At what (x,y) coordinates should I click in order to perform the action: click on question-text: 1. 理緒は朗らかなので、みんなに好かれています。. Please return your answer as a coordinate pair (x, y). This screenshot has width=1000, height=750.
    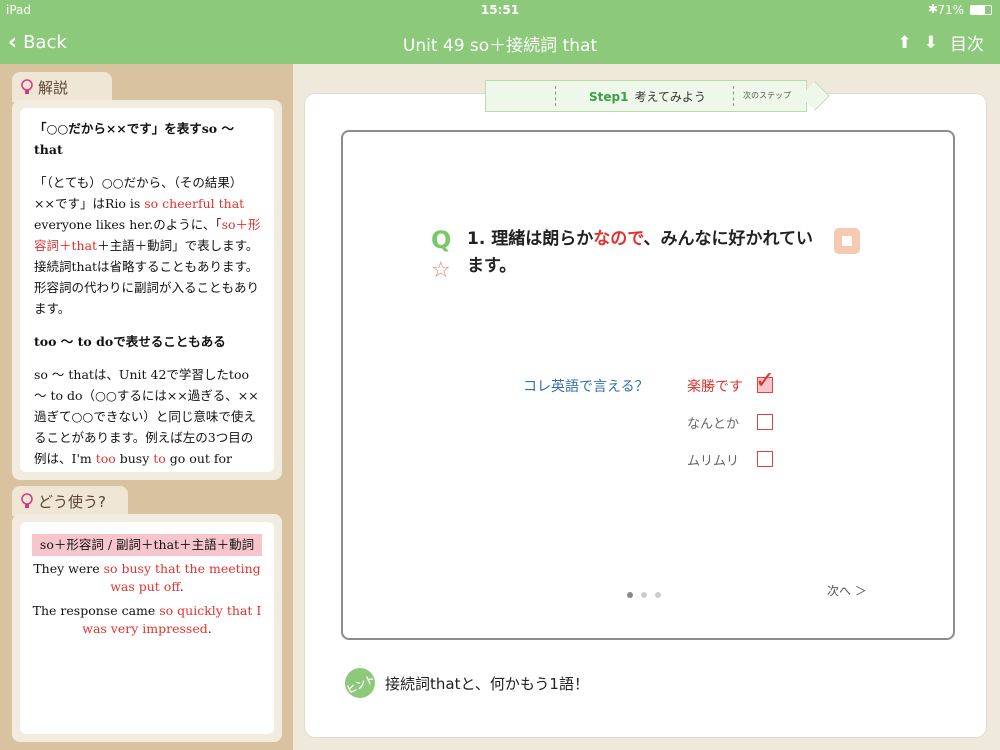
    Looking at the image, I should click on (640, 252).